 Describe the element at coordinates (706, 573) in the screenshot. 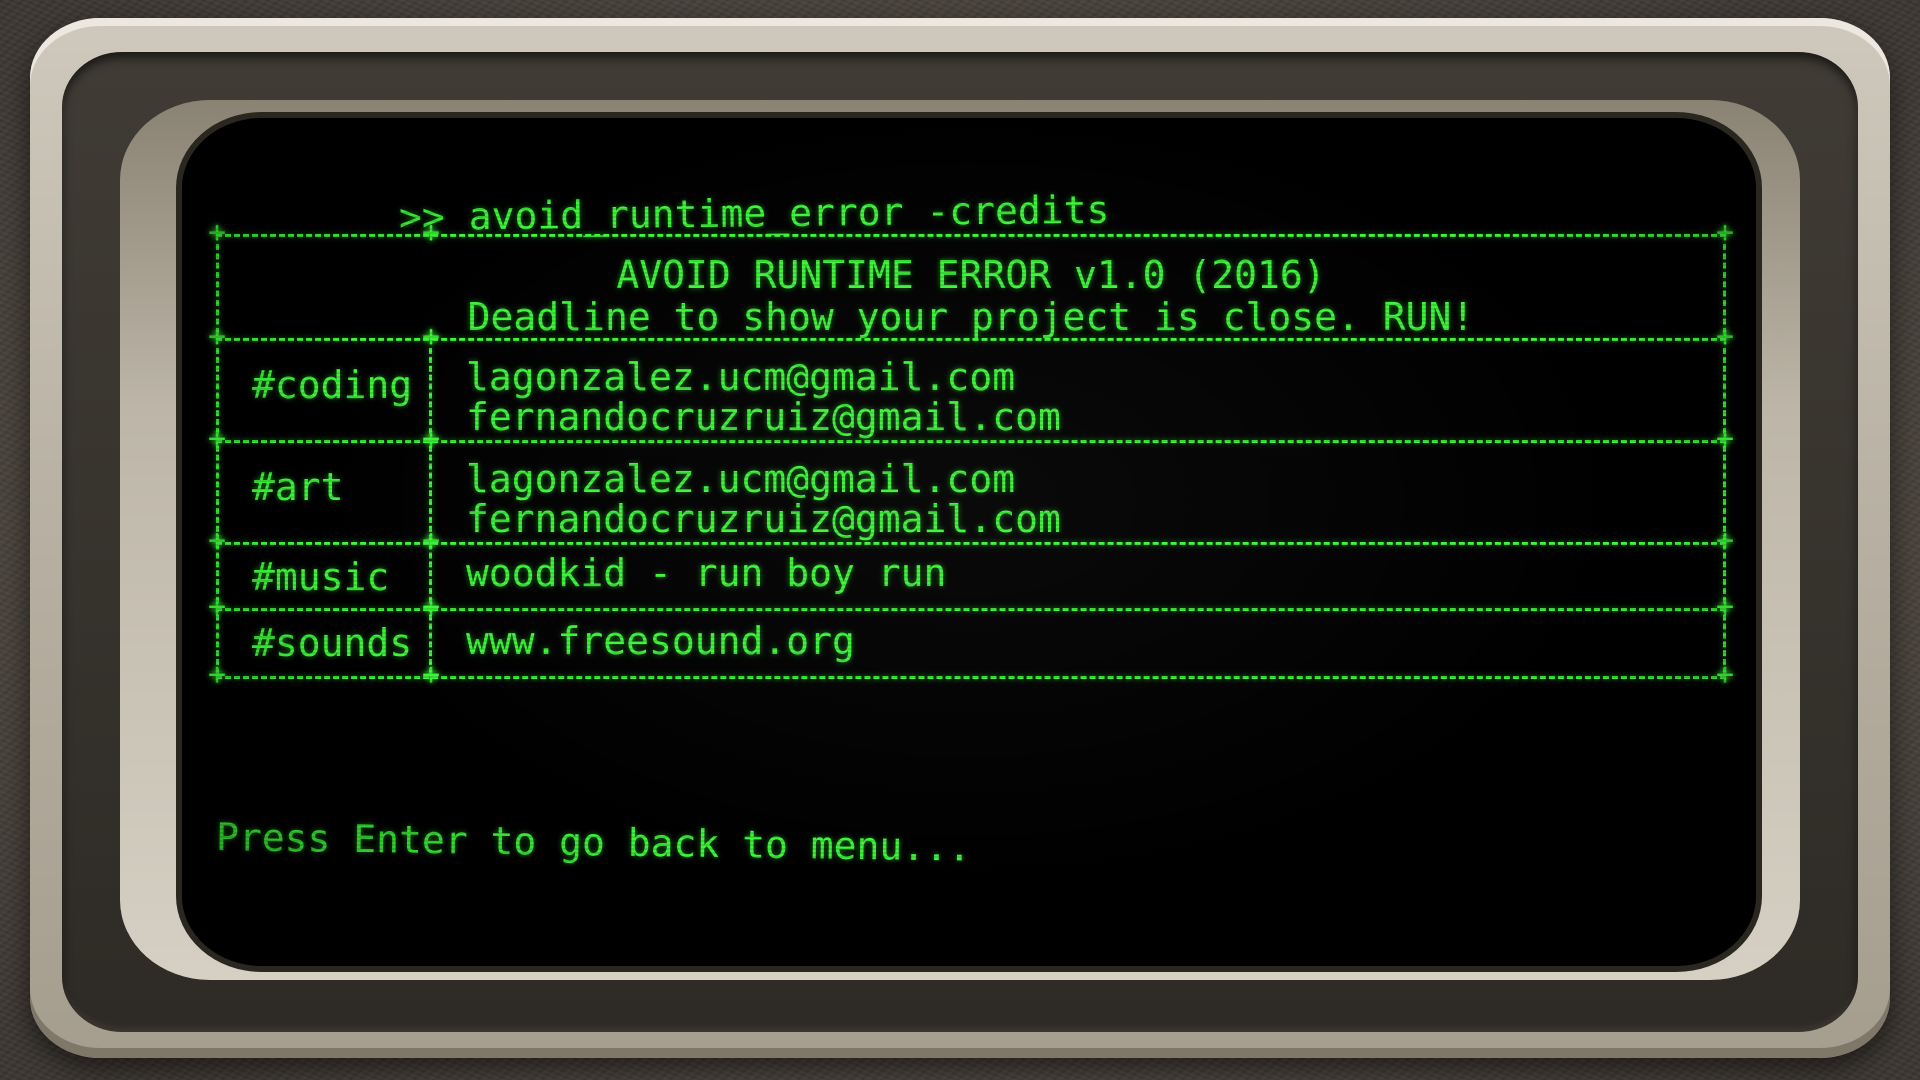

I see `credits-value-music: woodkid - run boy run` at that location.